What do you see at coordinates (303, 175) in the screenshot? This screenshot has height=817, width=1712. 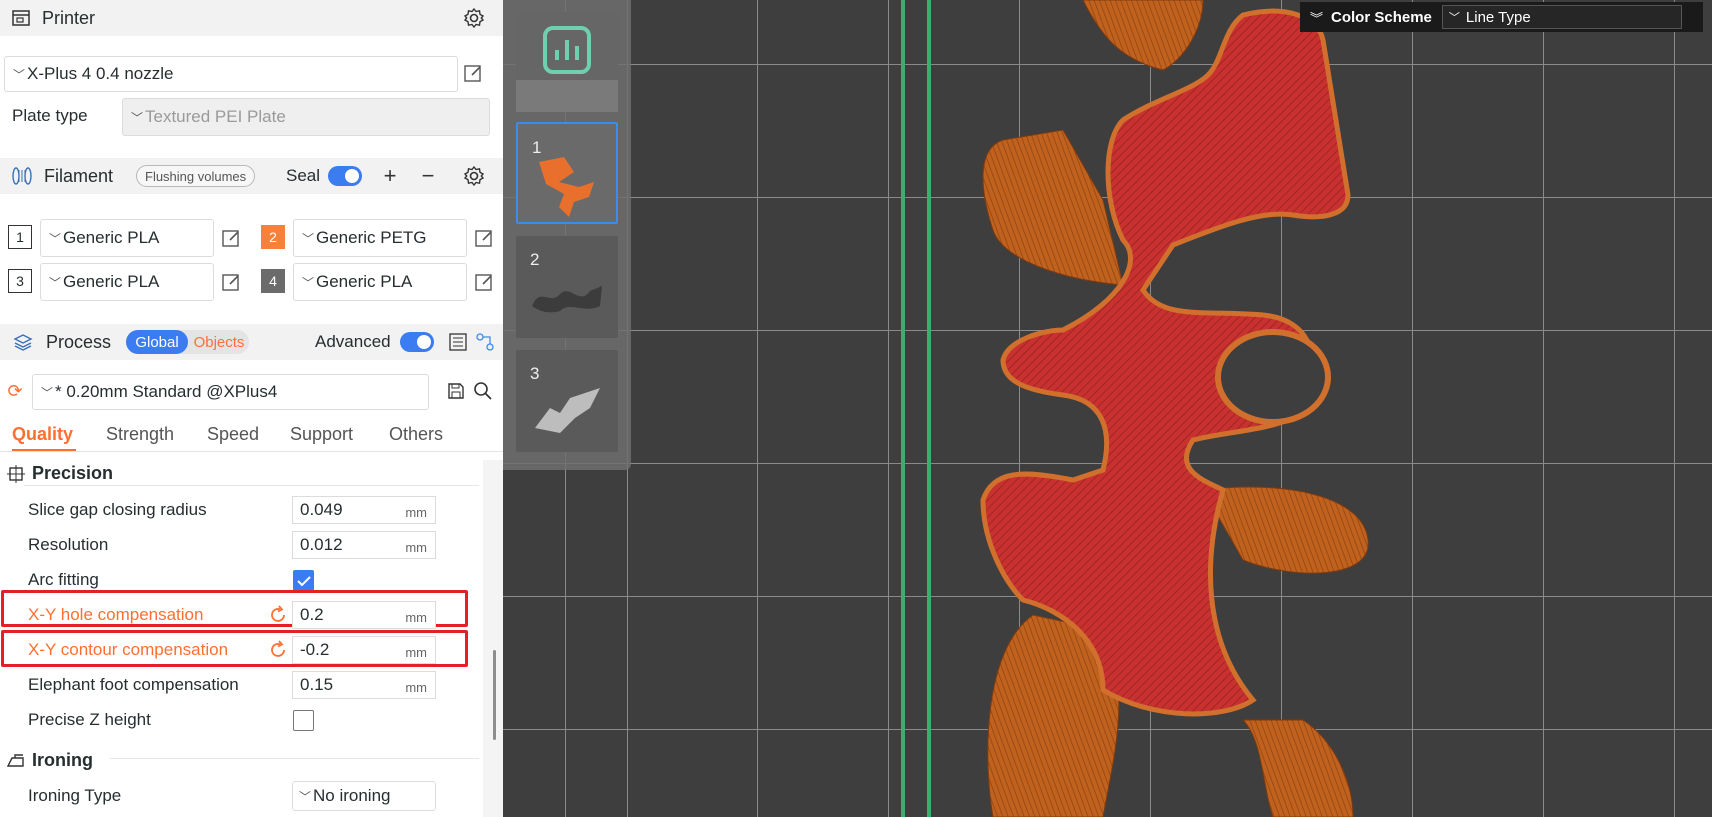 I see `seal-label: Seal` at bounding box center [303, 175].